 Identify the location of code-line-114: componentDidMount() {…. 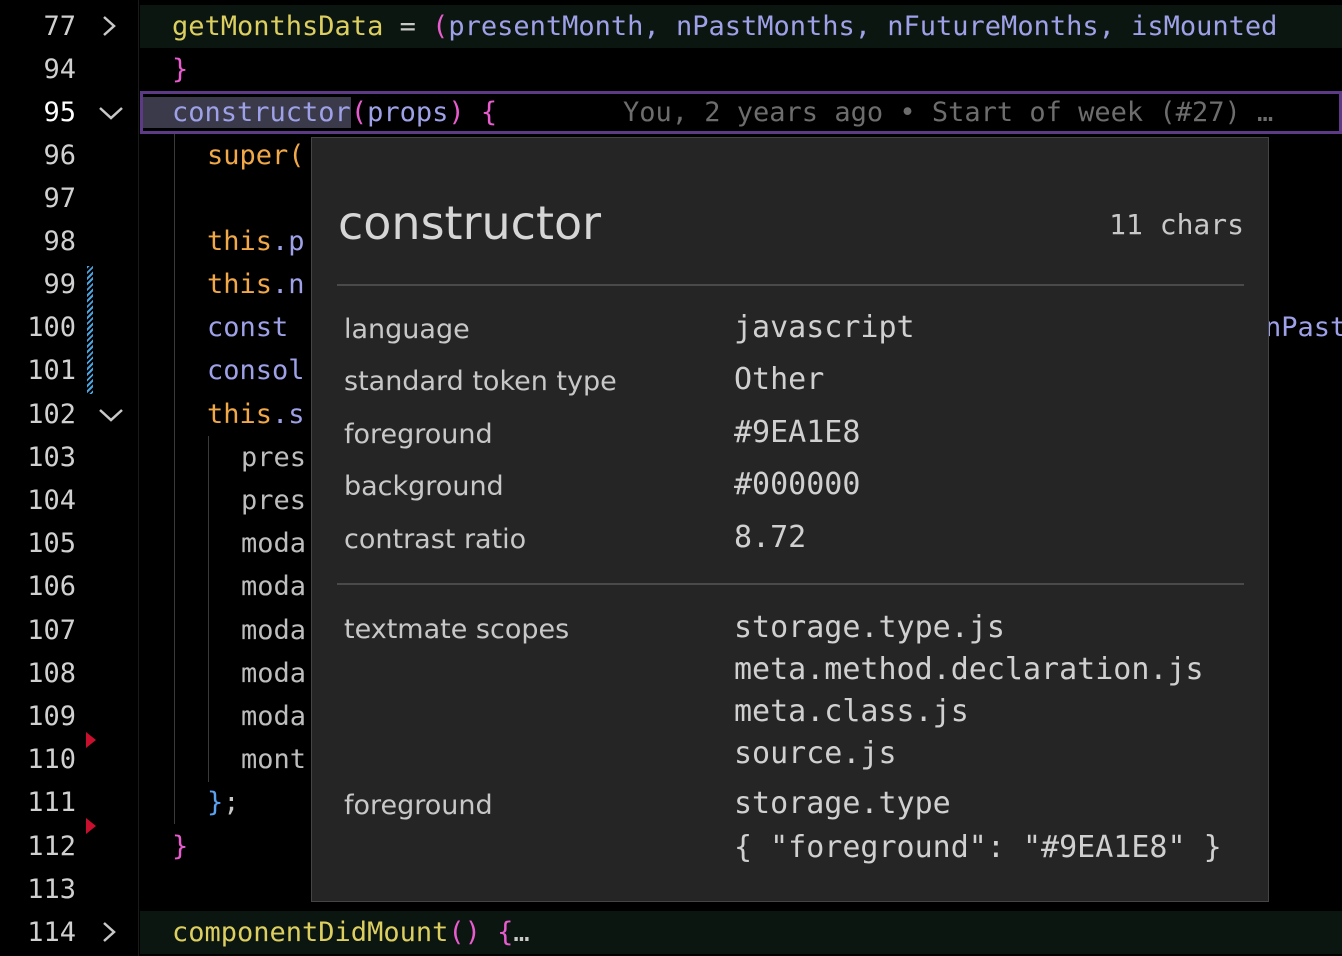
(741, 932).